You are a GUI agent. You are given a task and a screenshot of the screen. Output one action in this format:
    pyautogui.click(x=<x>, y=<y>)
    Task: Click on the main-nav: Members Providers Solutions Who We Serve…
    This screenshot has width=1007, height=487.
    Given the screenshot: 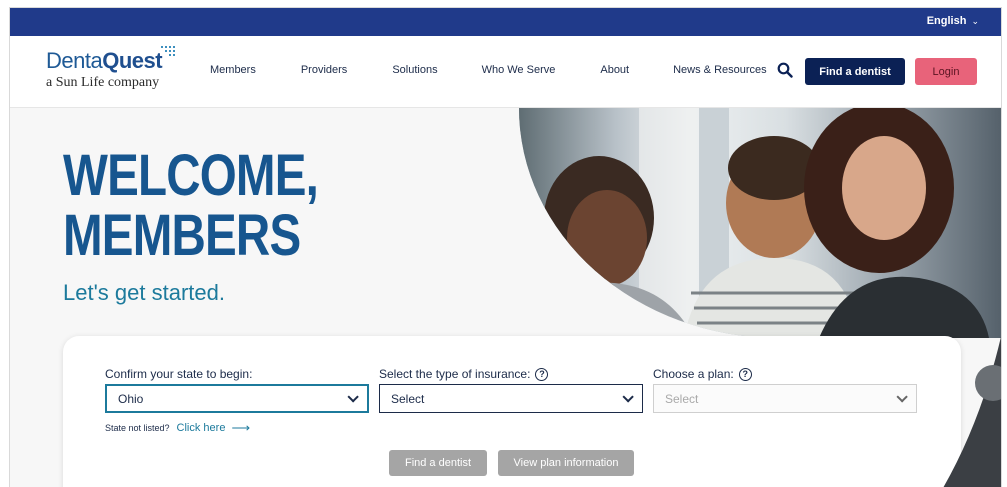 What is the action you would take?
    pyautogui.click(x=488, y=70)
    